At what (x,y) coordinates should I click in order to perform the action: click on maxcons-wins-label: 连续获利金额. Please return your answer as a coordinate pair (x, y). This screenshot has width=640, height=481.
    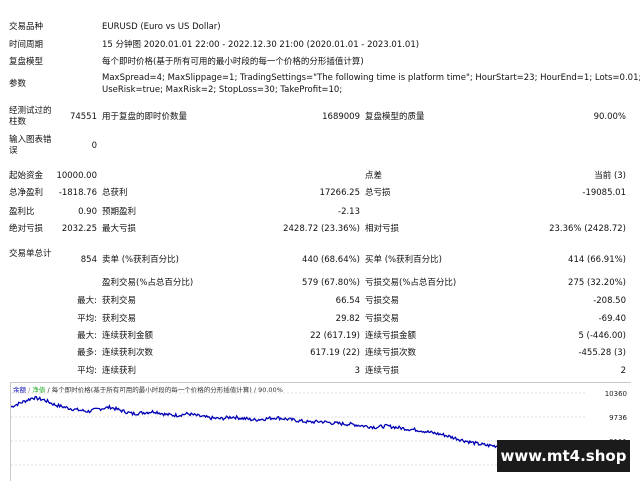
    Looking at the image, I should click on (128, 336).